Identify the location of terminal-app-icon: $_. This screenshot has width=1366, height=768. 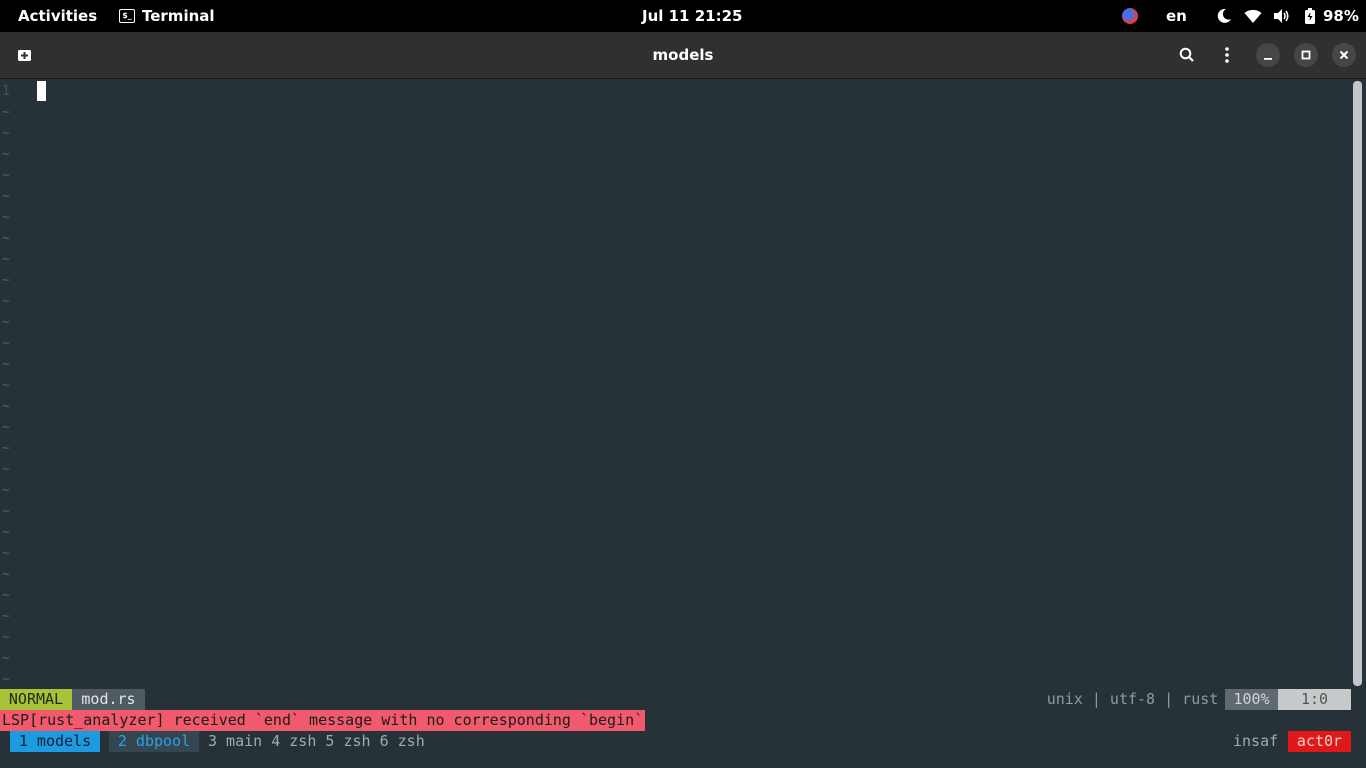
(127, 15).